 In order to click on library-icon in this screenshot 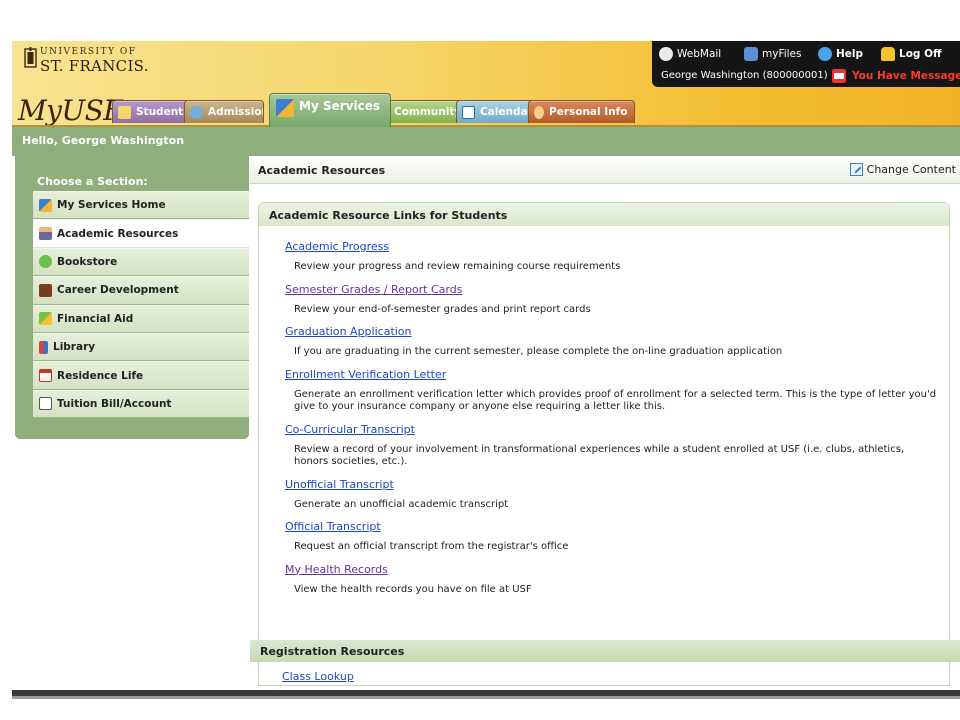, I will do `click(43, 347)`.